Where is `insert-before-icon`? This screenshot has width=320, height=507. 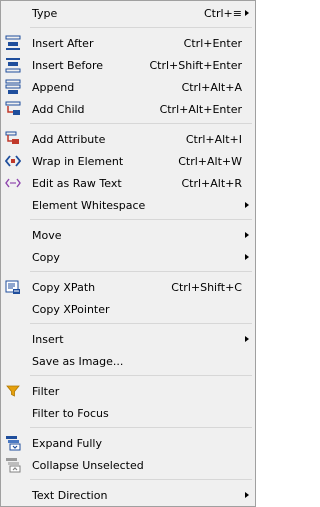
insert-before-icon is located at coordinates (13, 65).